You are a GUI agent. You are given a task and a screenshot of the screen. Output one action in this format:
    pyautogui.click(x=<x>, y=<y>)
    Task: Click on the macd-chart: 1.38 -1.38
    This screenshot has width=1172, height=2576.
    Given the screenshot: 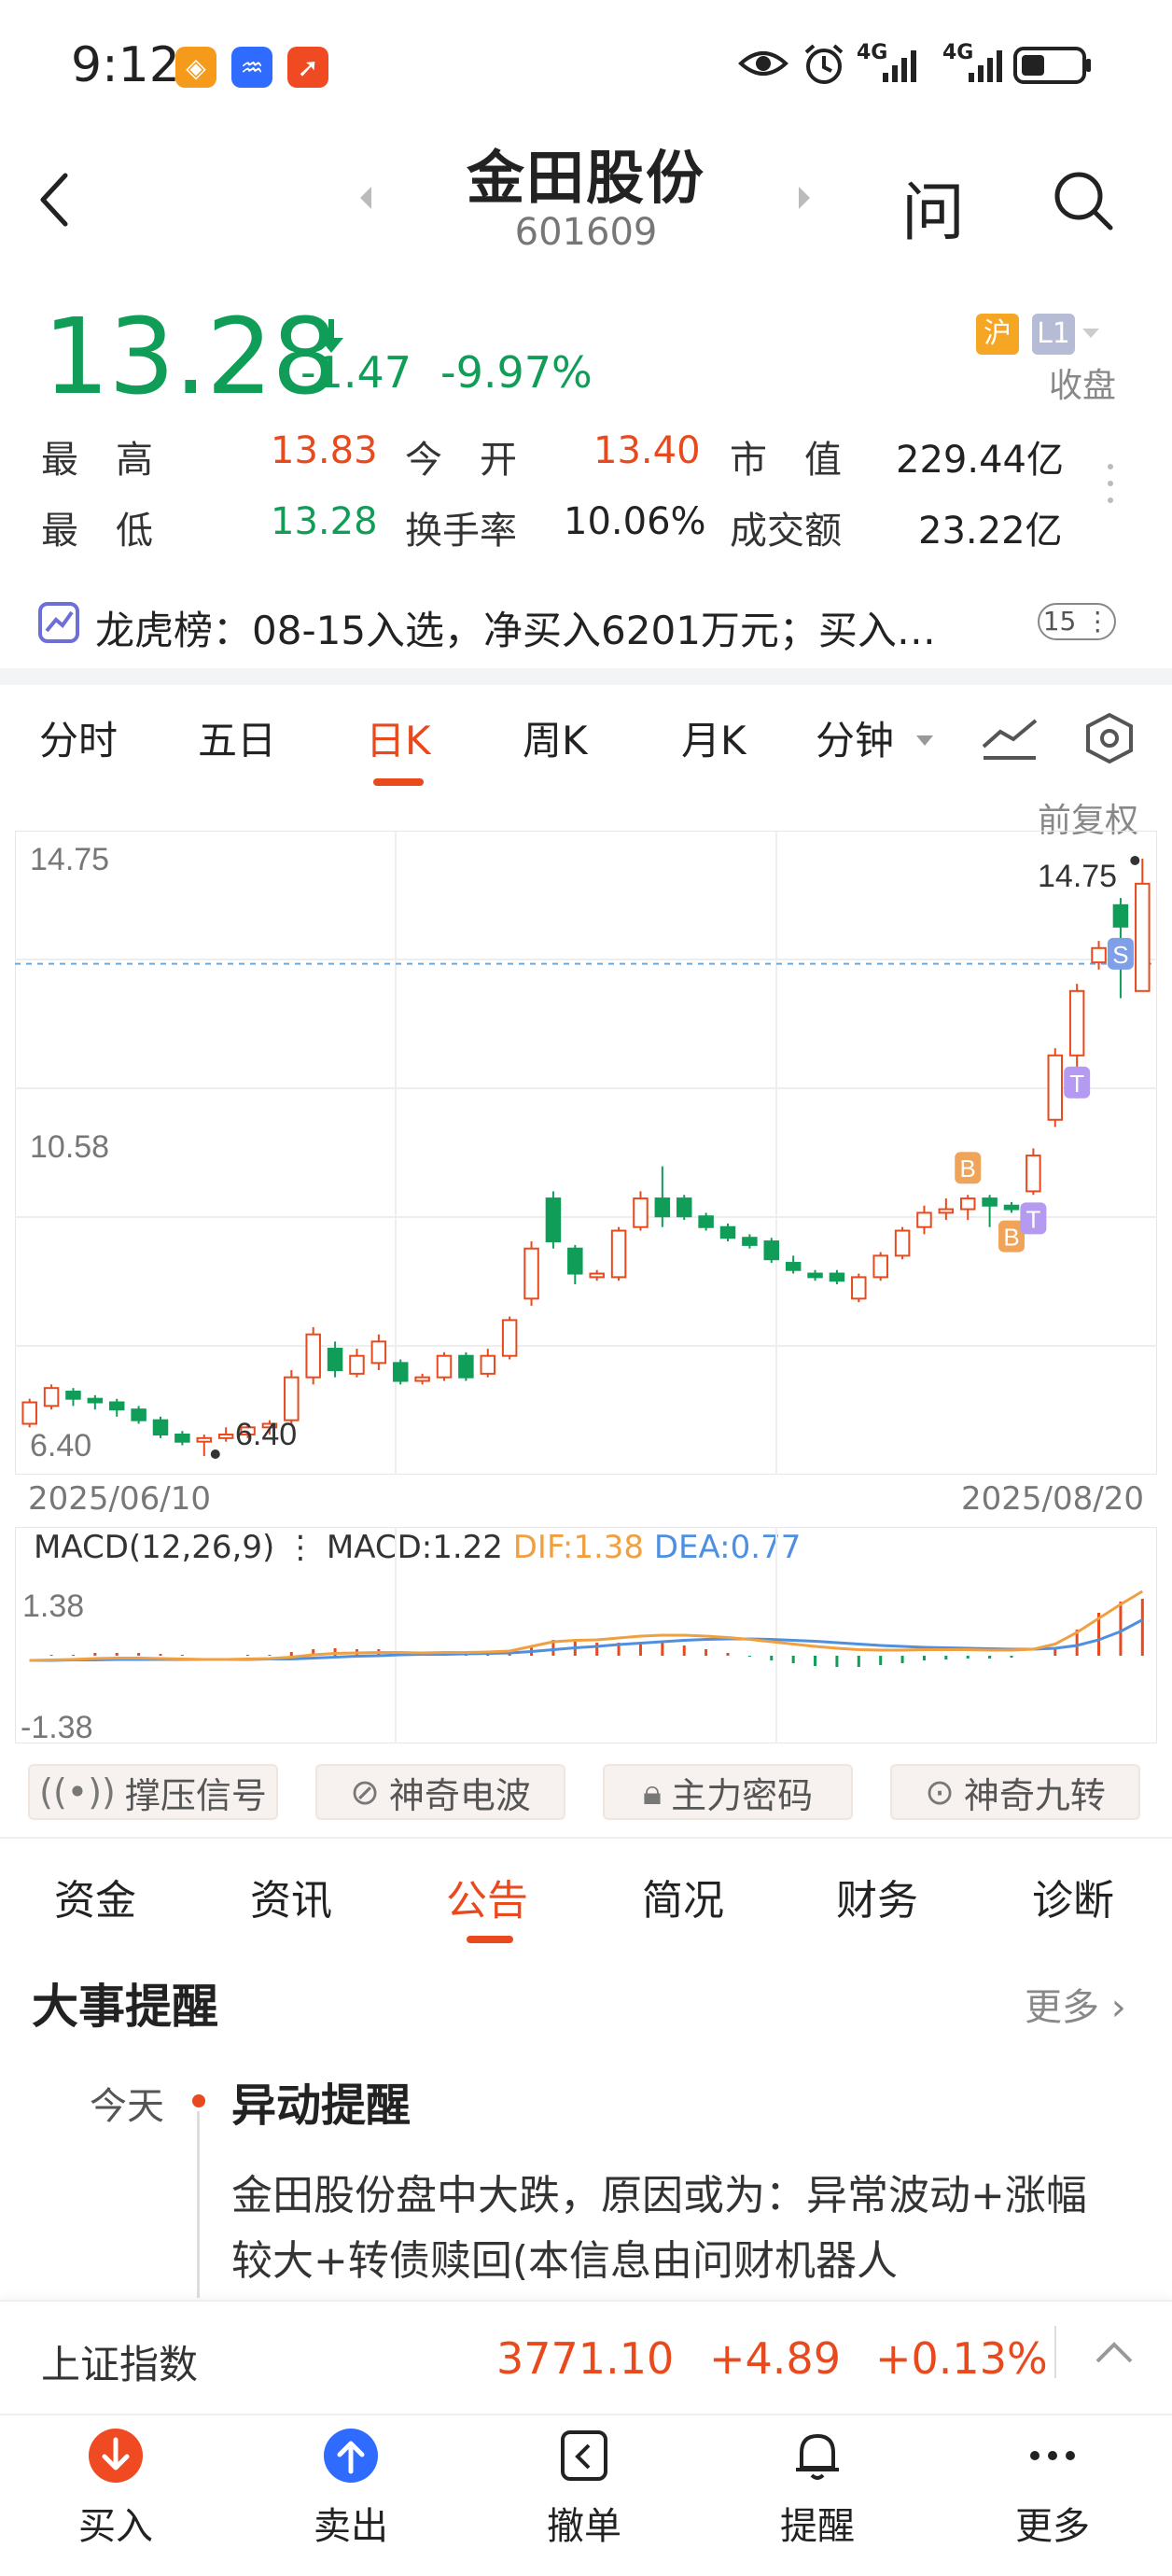 What is the action you would take?
    pyautogui.click(x=586, y=1635)
    